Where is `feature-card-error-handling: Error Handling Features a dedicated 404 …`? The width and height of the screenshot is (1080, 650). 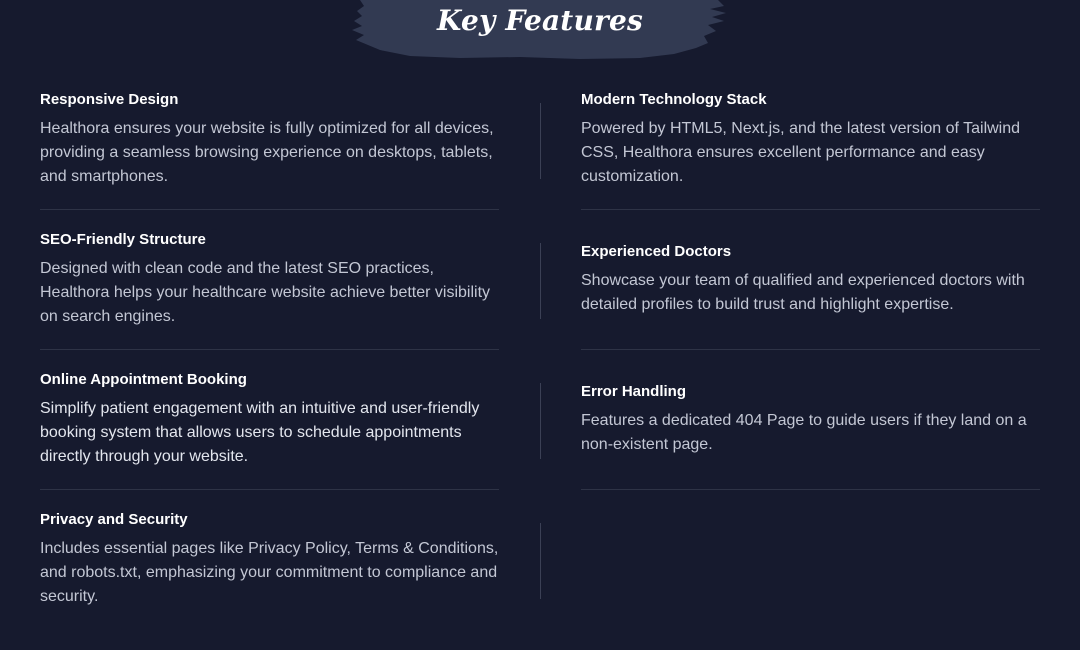 feature-card-error-handling: Error Handling Features a dedicated 404 … is located at coordinates (810, 420).